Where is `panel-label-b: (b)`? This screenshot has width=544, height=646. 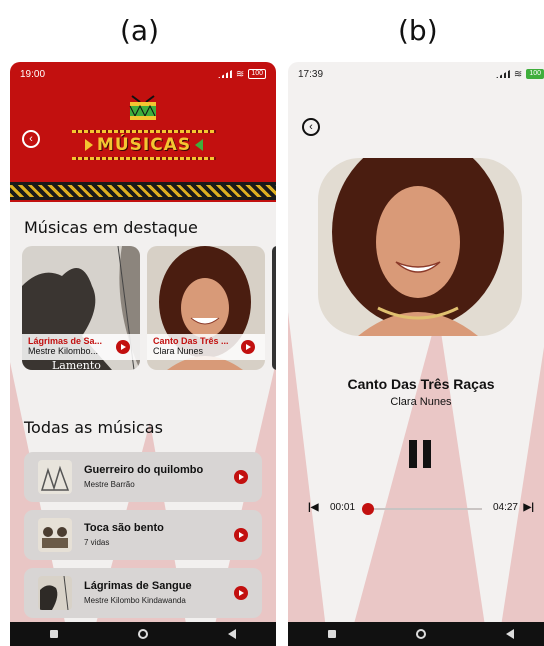 panel-label-b: (b) is located at coordinates (418, 30).